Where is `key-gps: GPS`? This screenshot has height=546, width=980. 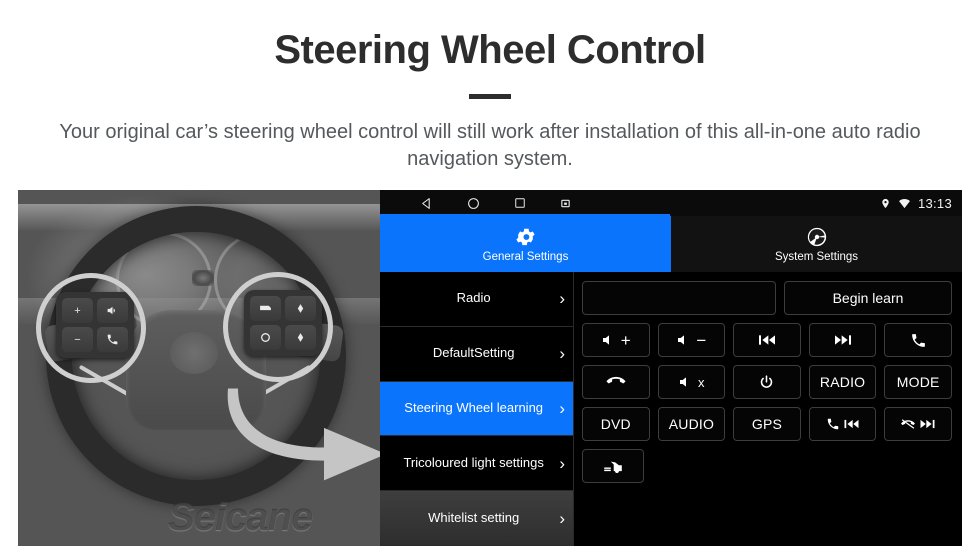
key-gps: GPS is located at coordinates (767, 424).